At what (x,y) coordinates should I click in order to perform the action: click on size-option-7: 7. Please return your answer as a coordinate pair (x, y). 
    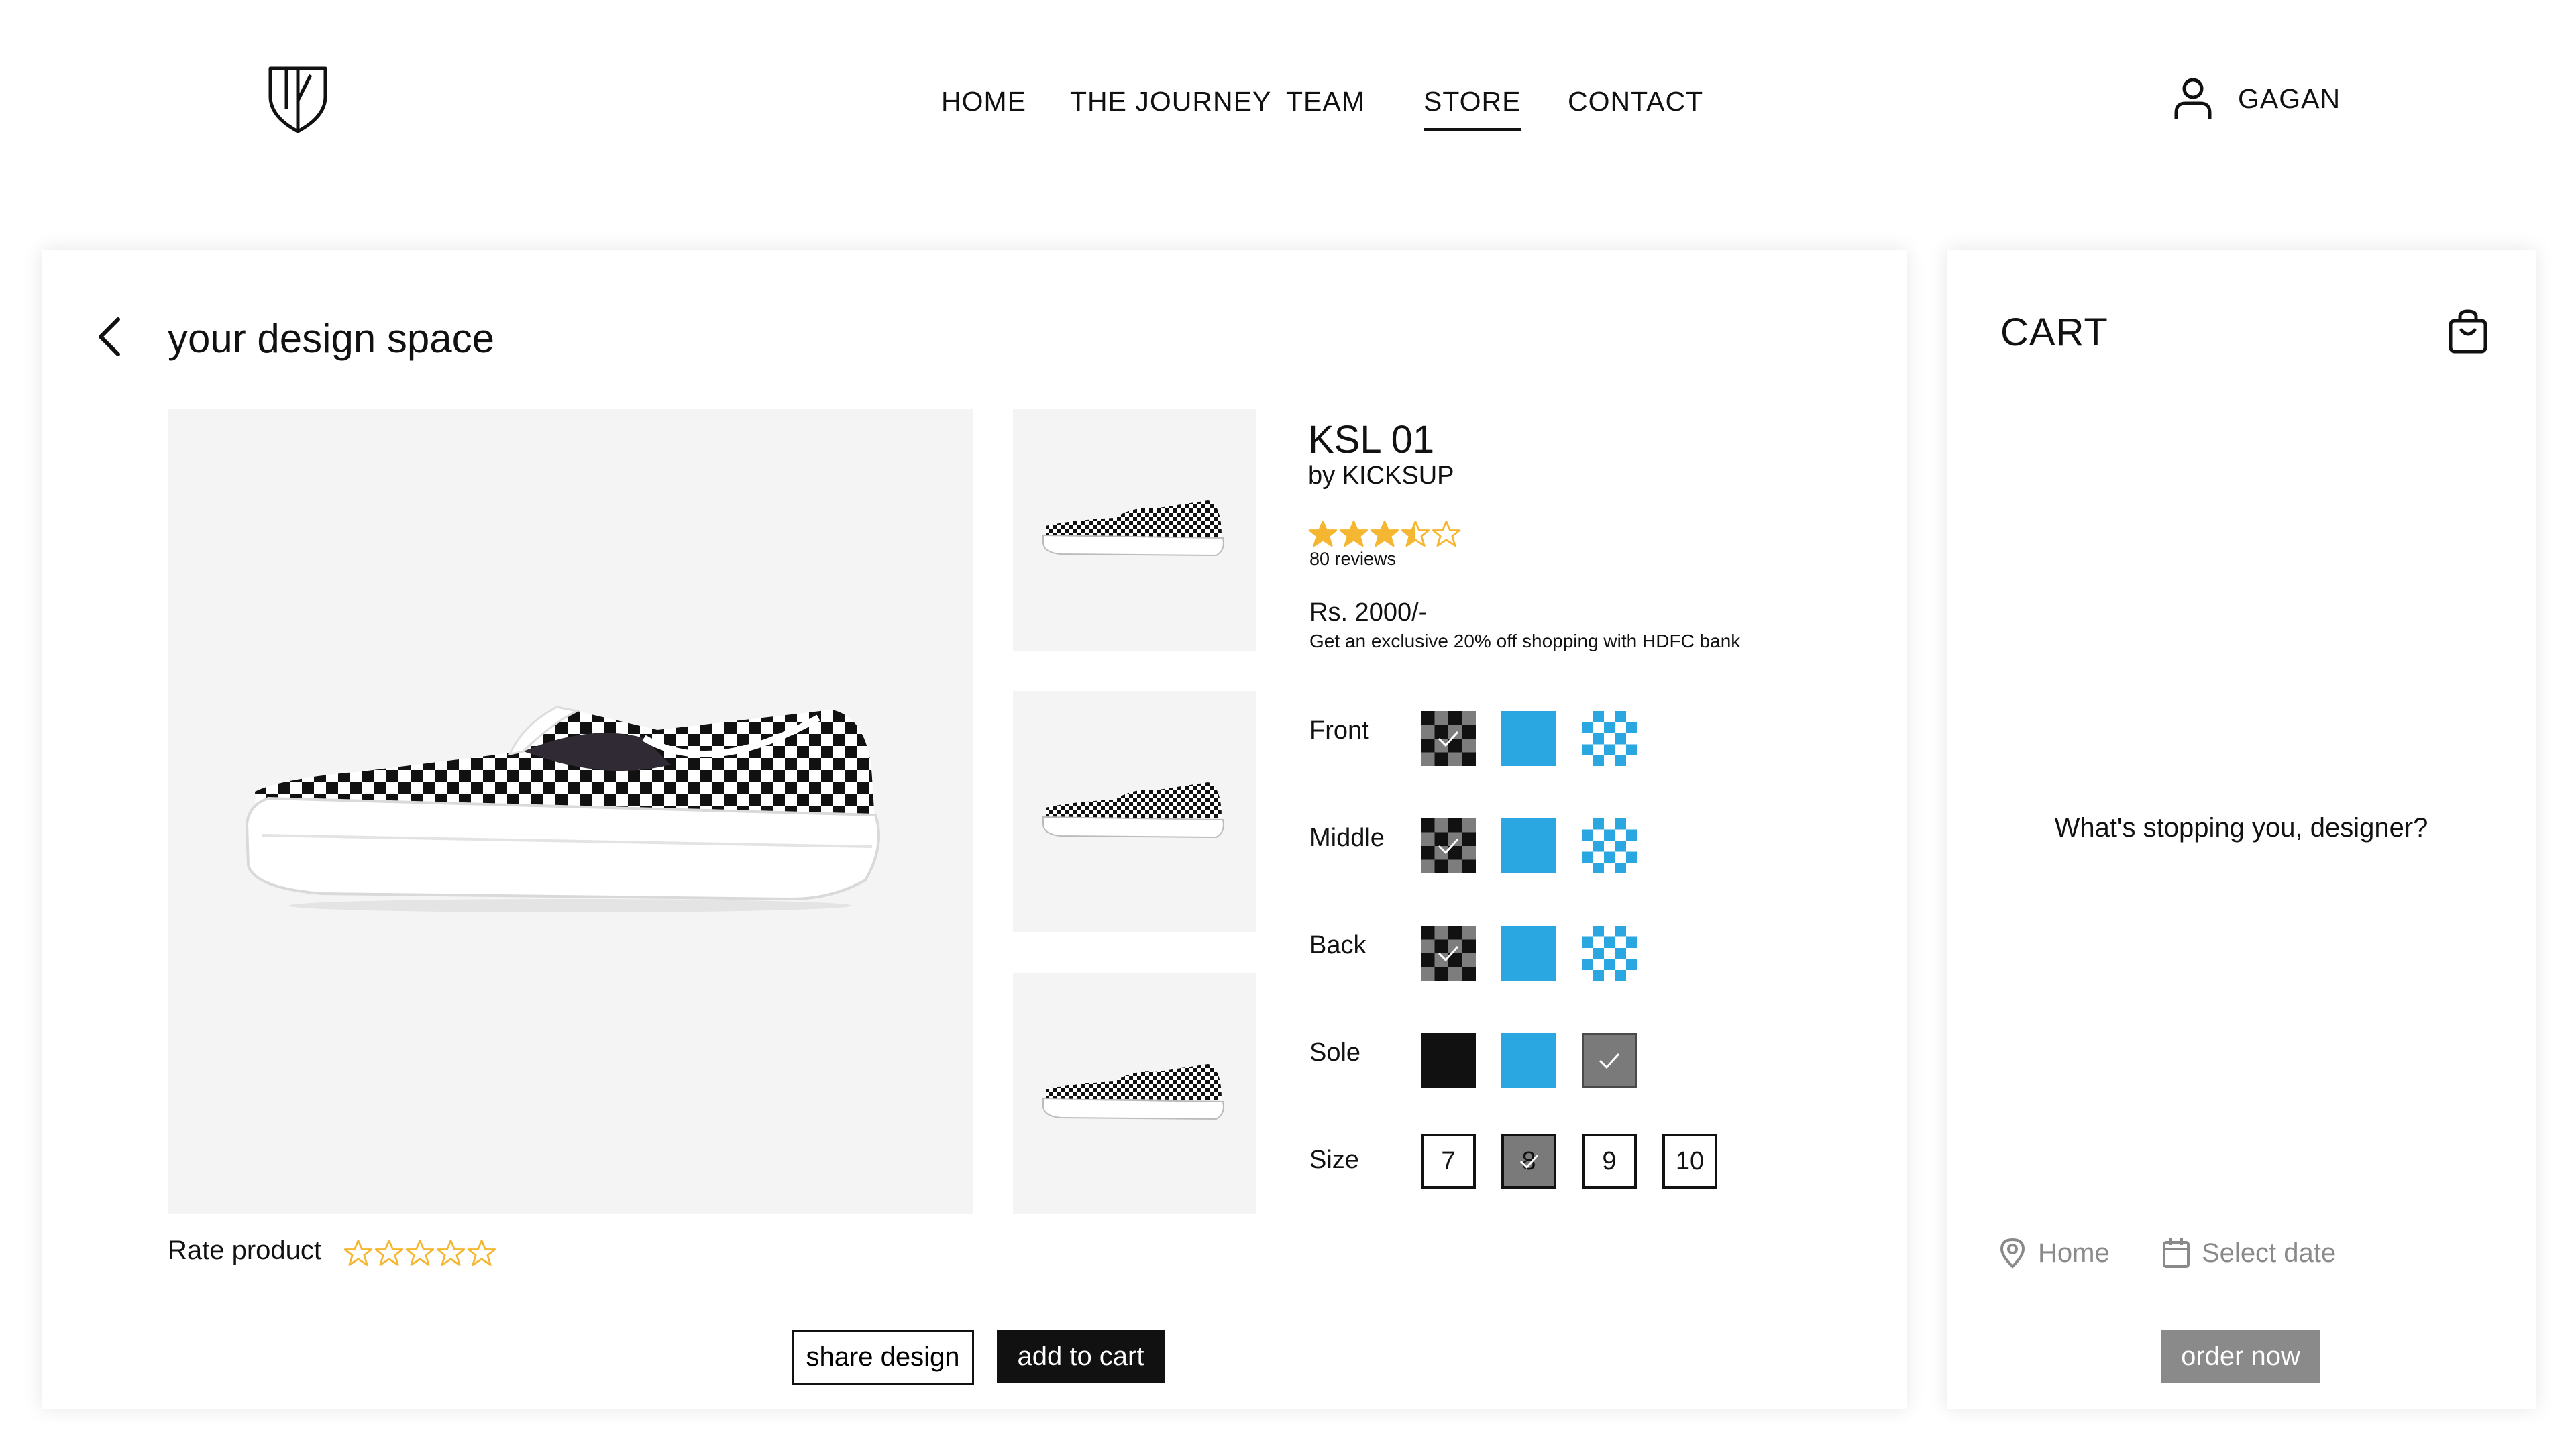
    Looking at the image, I should click on (1448, 1161).